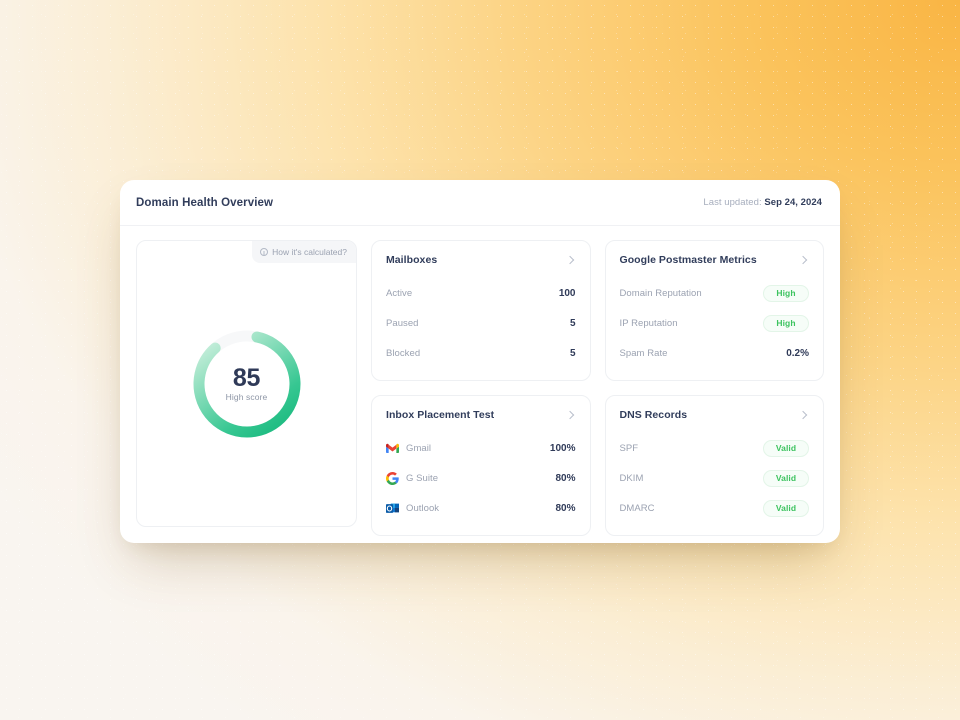  I want to click on row-label: G Suite, so click(422, 478).